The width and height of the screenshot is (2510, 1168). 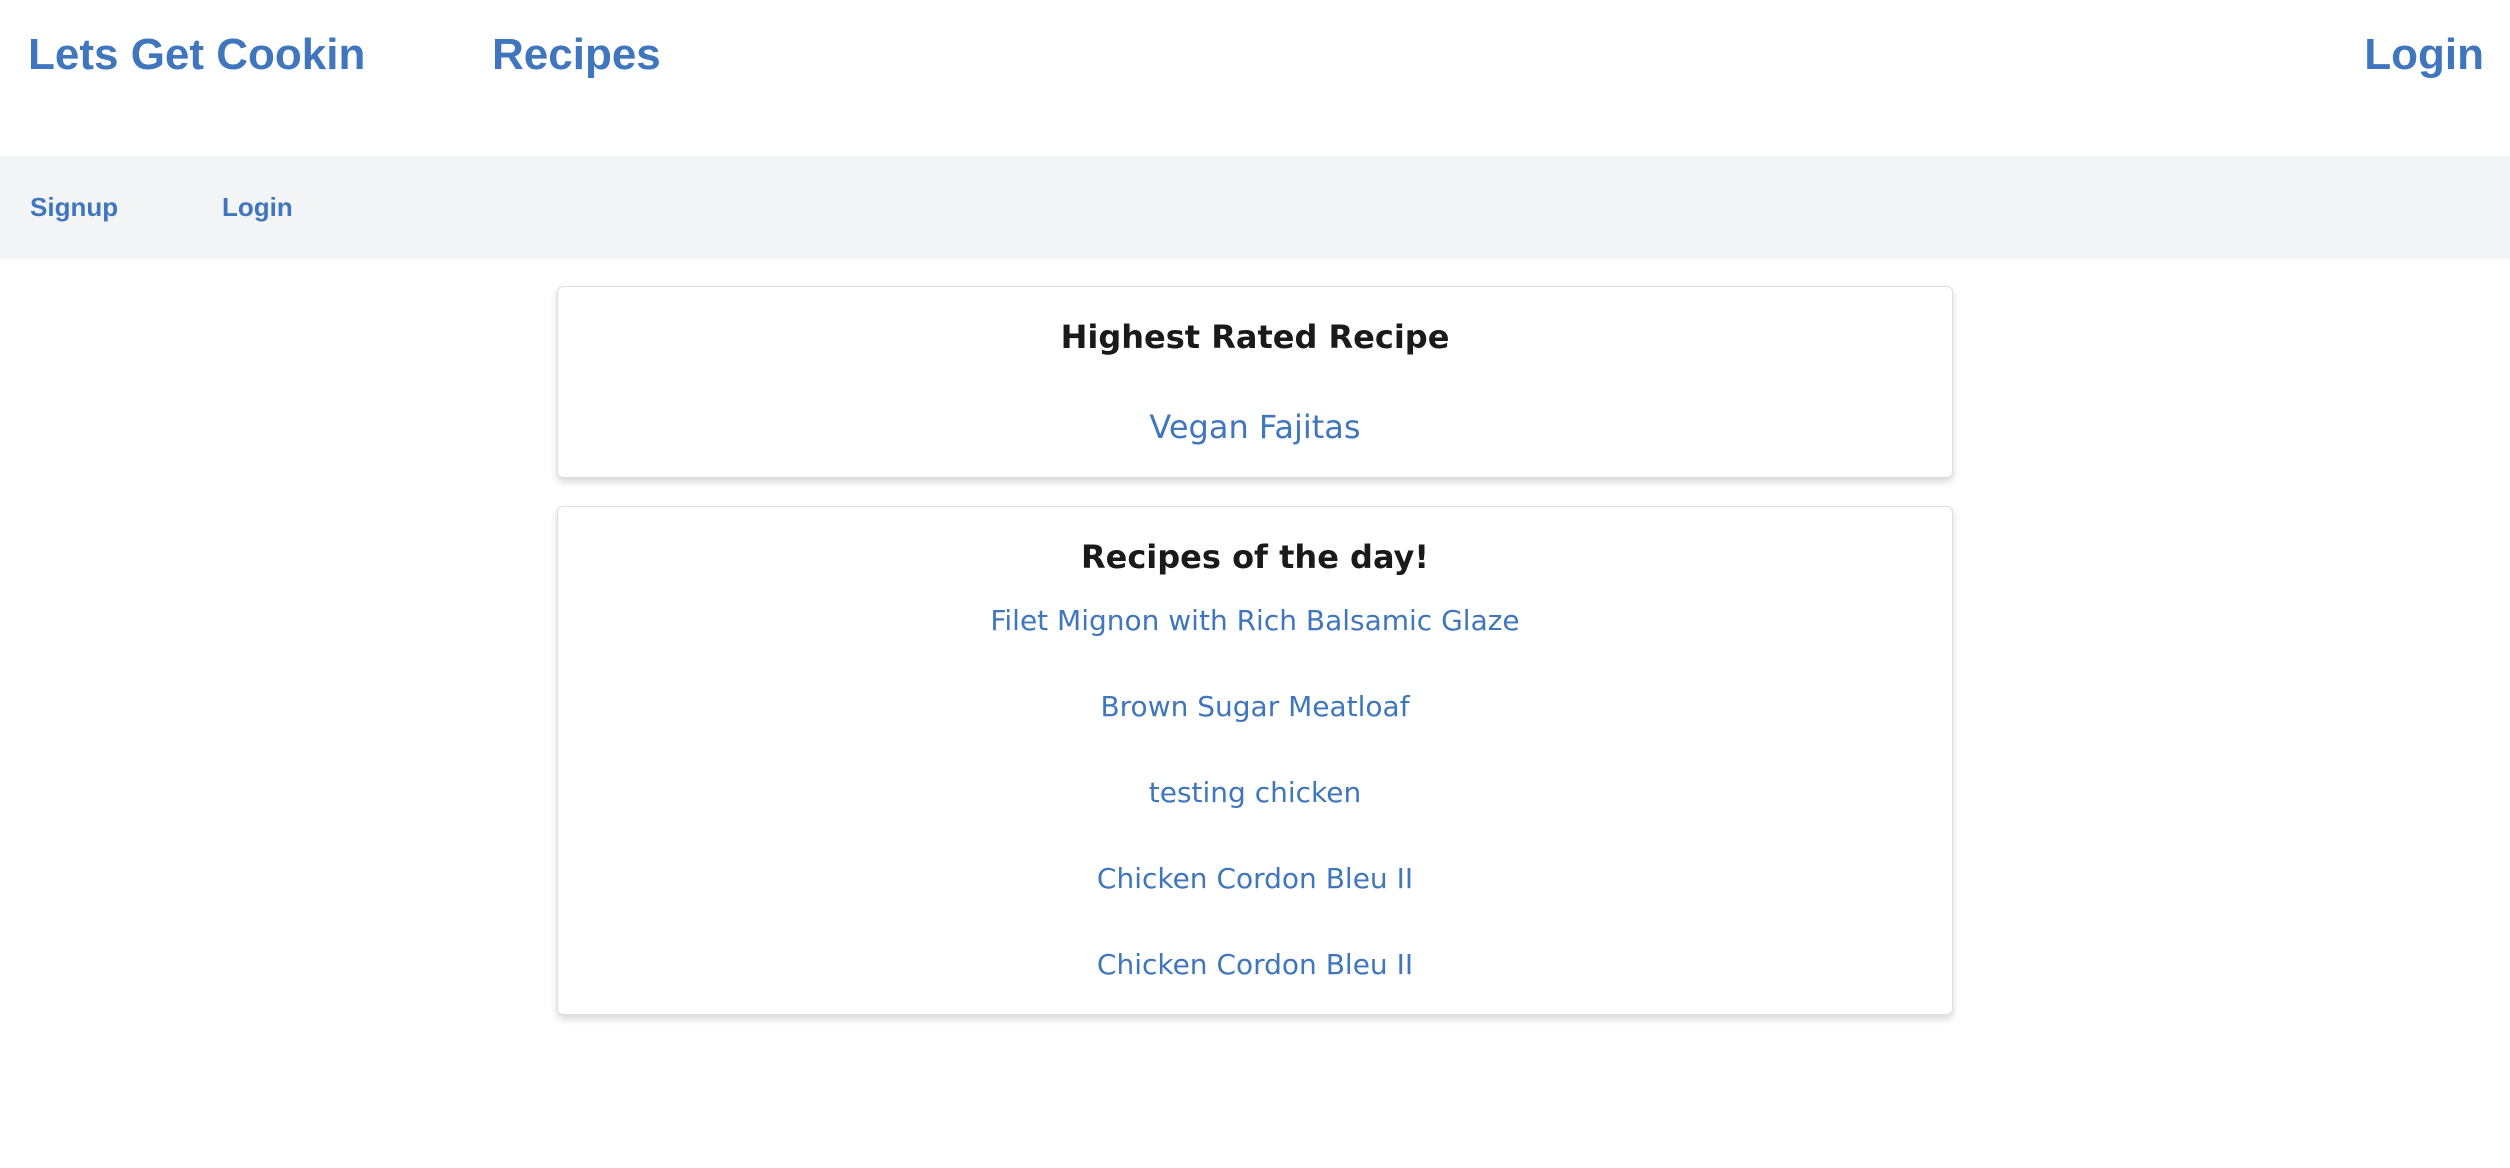 I want to click on top-navbar: Lets Get Cookin Recipes Login, so click(x=1255, y=78).